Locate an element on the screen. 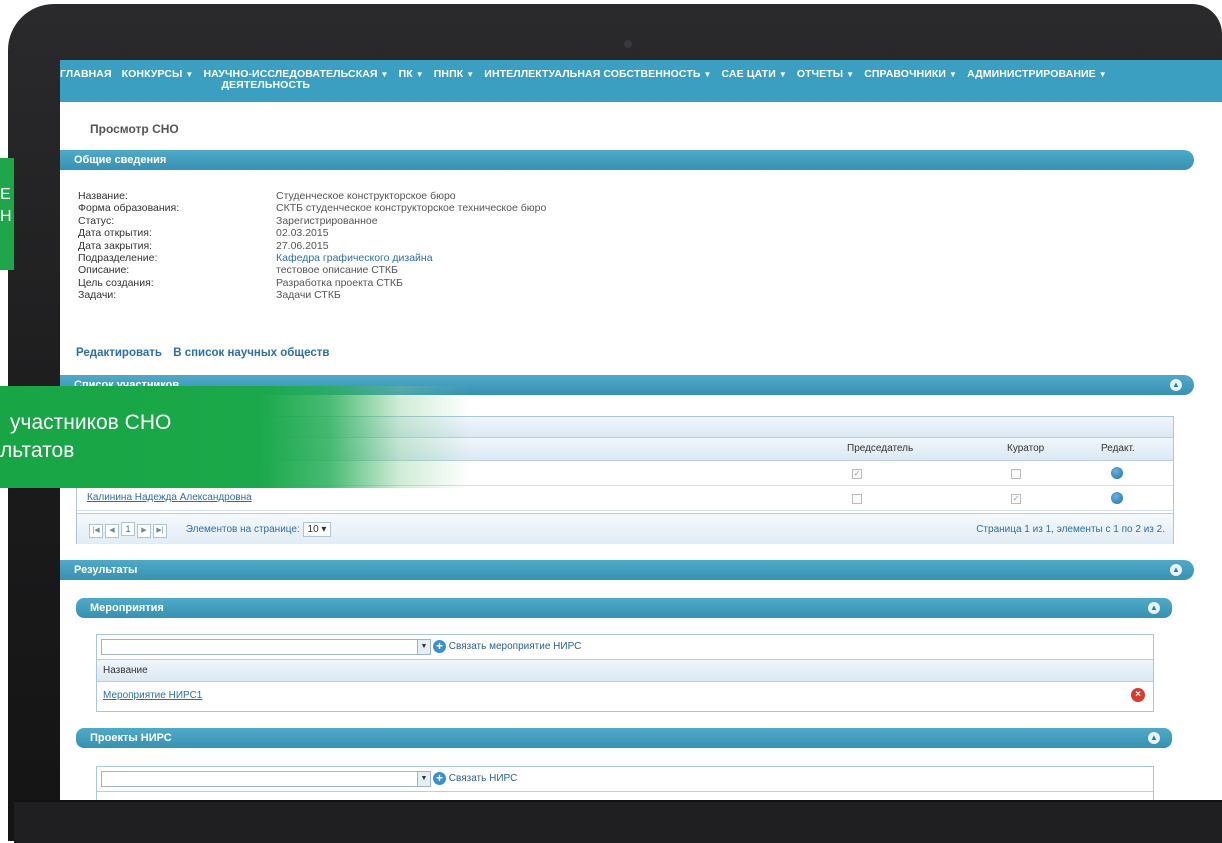 The width and height of the screenshot is (1222, 843). projects-table: ▼ + Связать НИРС is located at coordinates (625, 783).